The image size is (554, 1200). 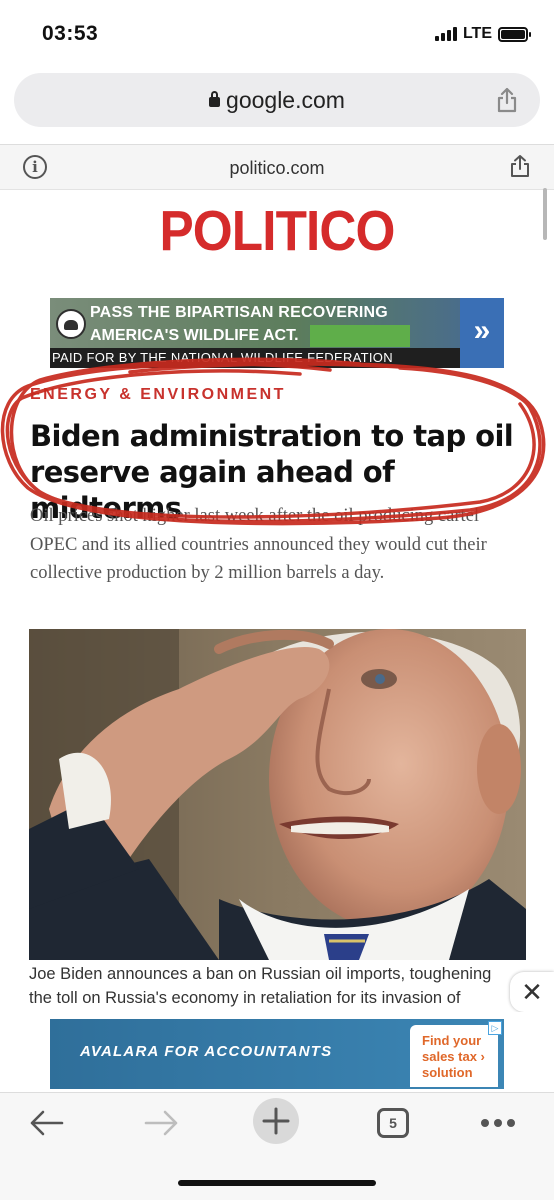 I want to click on new-tab-button, so click(x=276, y=1121).